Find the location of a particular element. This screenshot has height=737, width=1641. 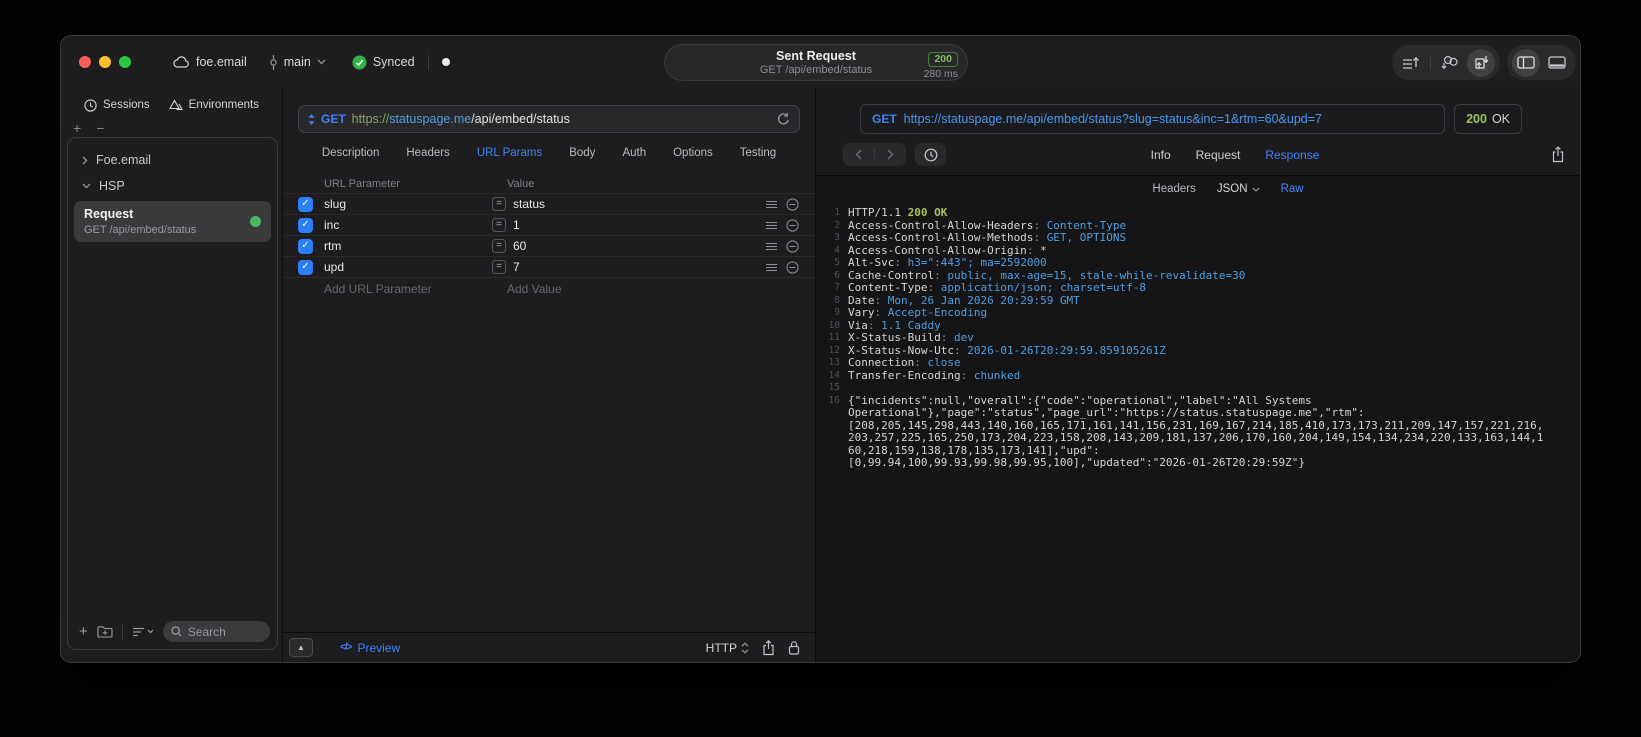

line-number: 15 is located at coordinates (834, 387).